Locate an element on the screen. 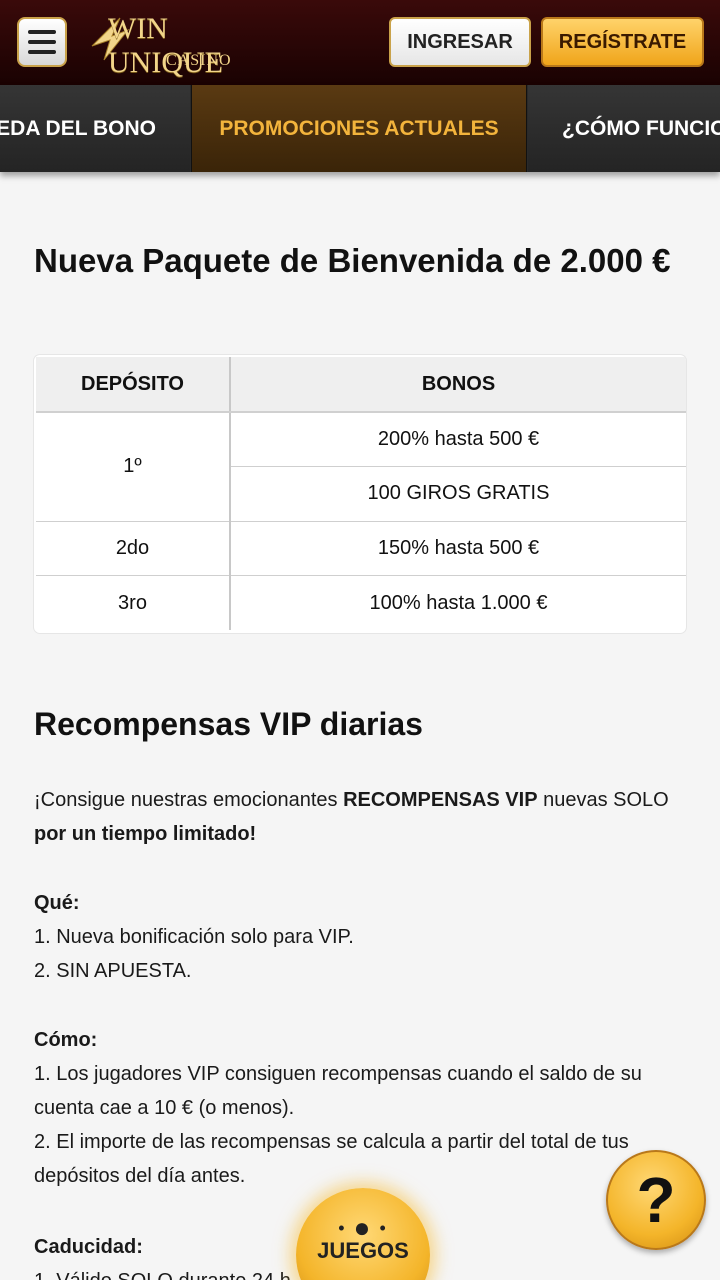 This screenshot has height=1280, width=720. top-header: WIN UNIQUE CASINO INGRESAR REGÍSTRATE is located at coordinates (360, 42).